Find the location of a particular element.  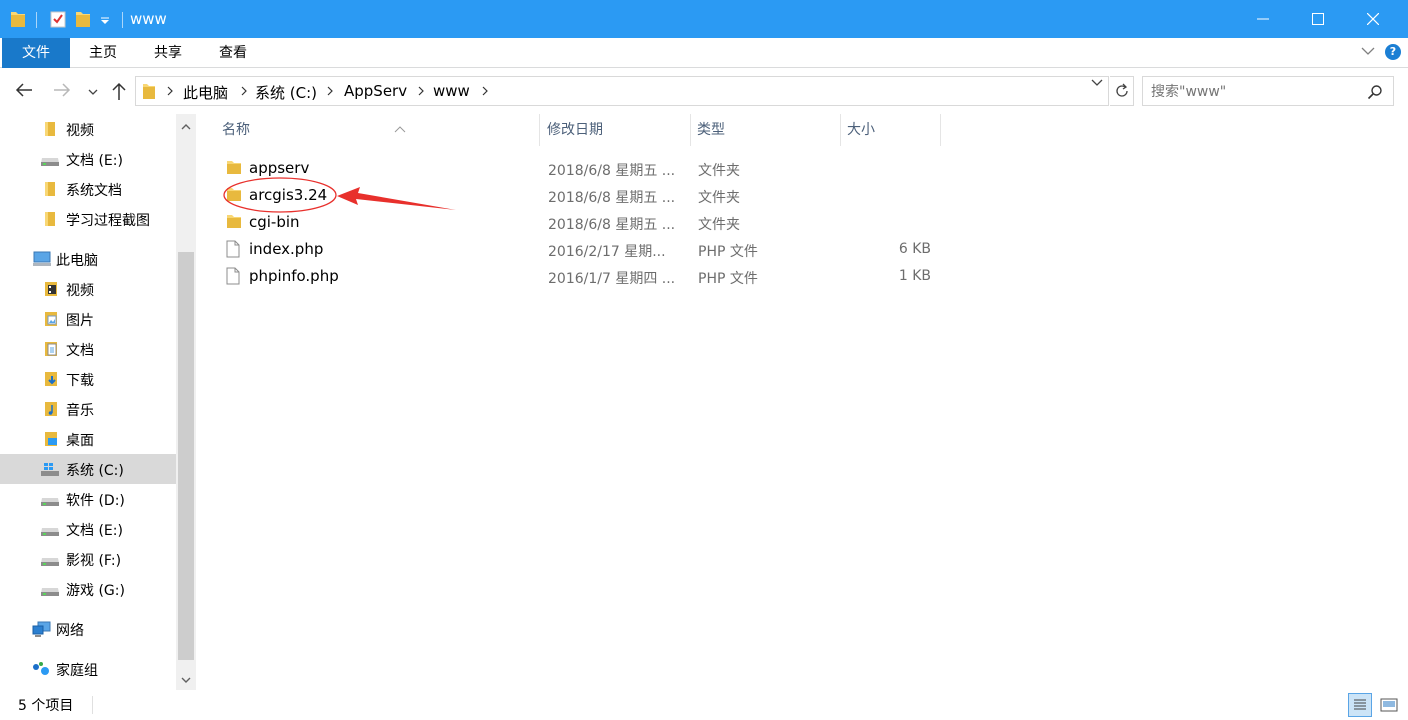

up-icon is located at coordinates (119, 93).